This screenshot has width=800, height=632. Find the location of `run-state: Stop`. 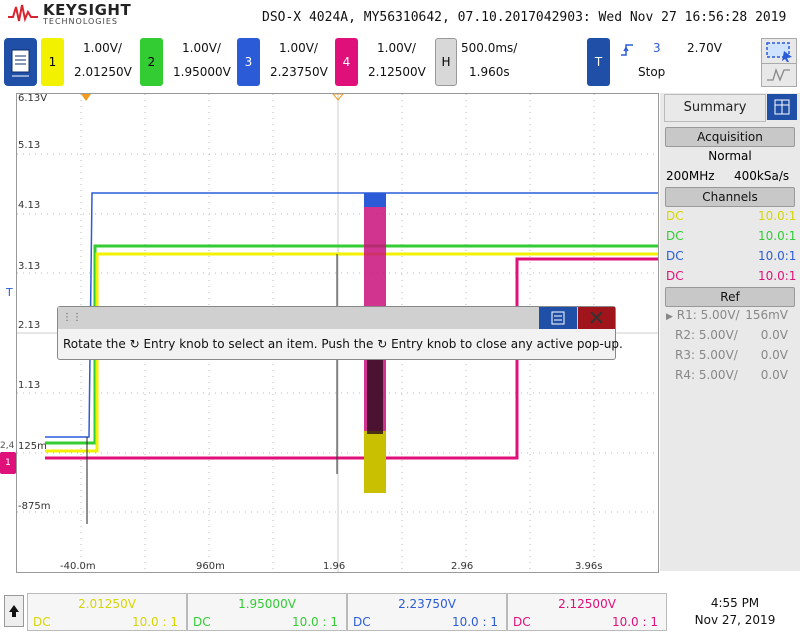

run-state: Stop is located at coordinates (652, 72).